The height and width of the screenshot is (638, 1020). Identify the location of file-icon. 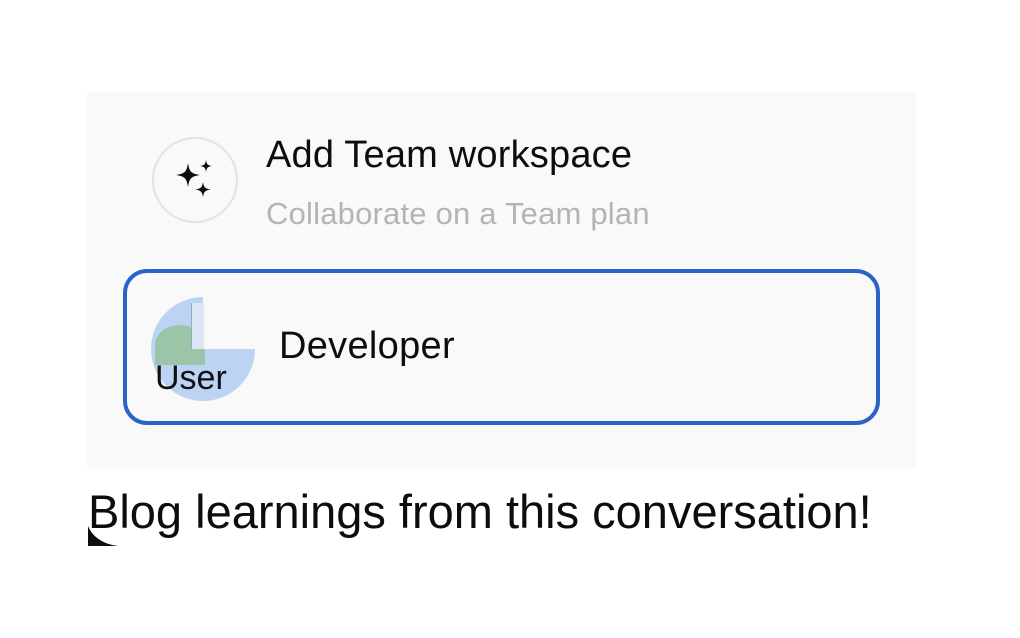
(197, 326).